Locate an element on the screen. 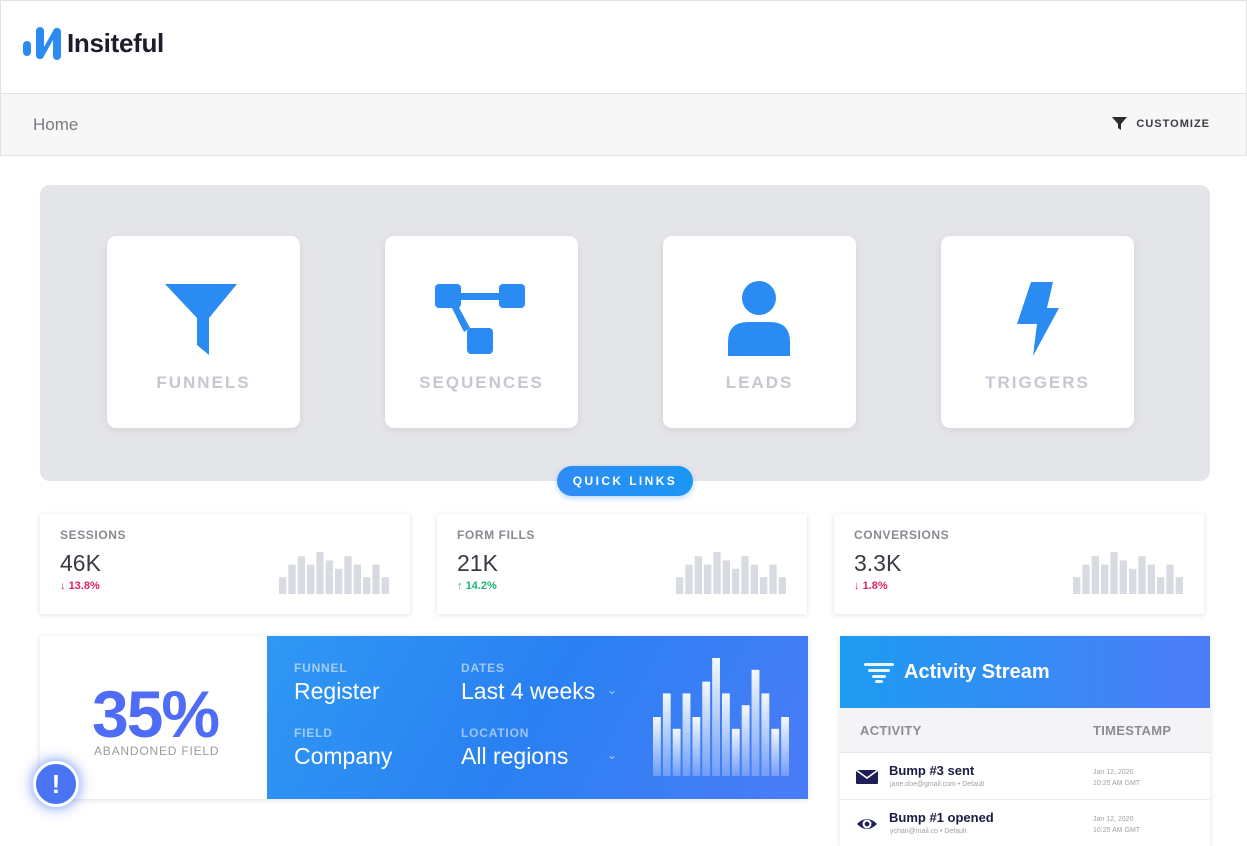 This screenshot has height=846, width=1247. quick-links-toggle: QUICK LINKS is located at coordinates (625, 481).